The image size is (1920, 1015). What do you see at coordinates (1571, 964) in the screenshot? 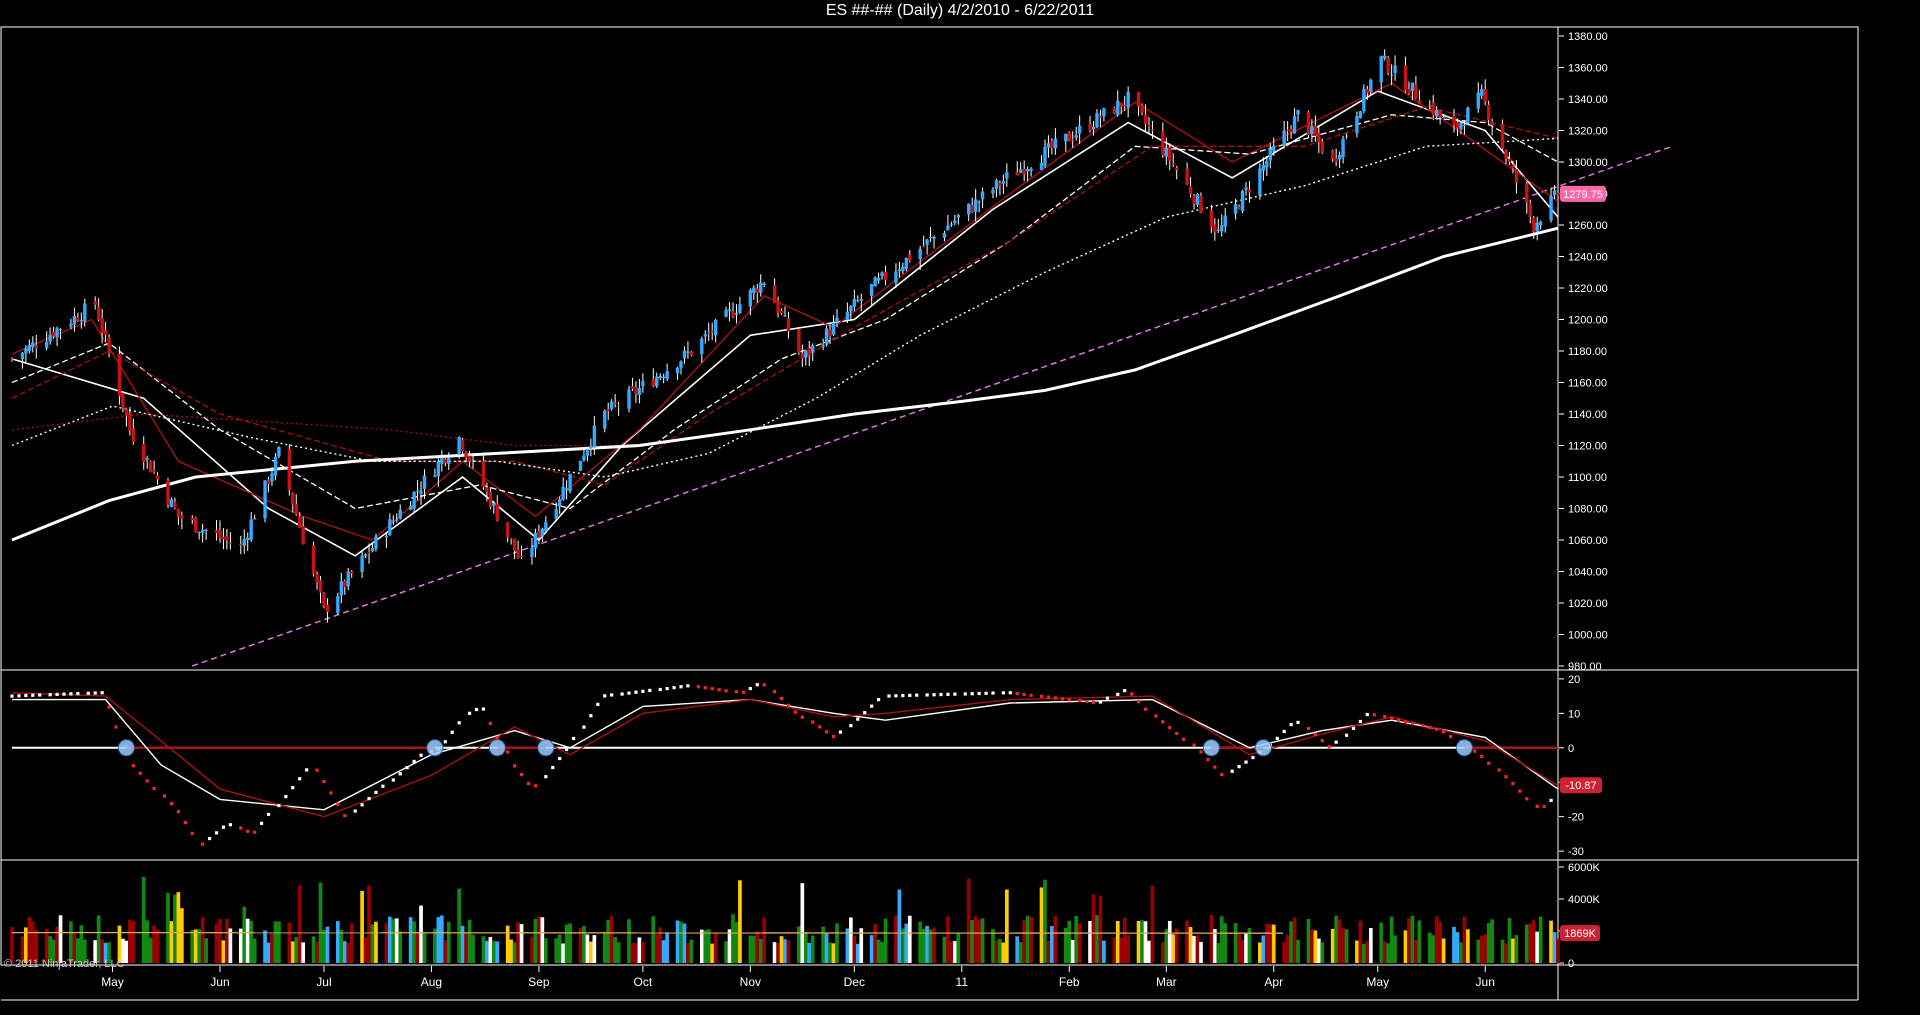
I see `vol-tick-label: 0` at bounding box center [1571, 964].